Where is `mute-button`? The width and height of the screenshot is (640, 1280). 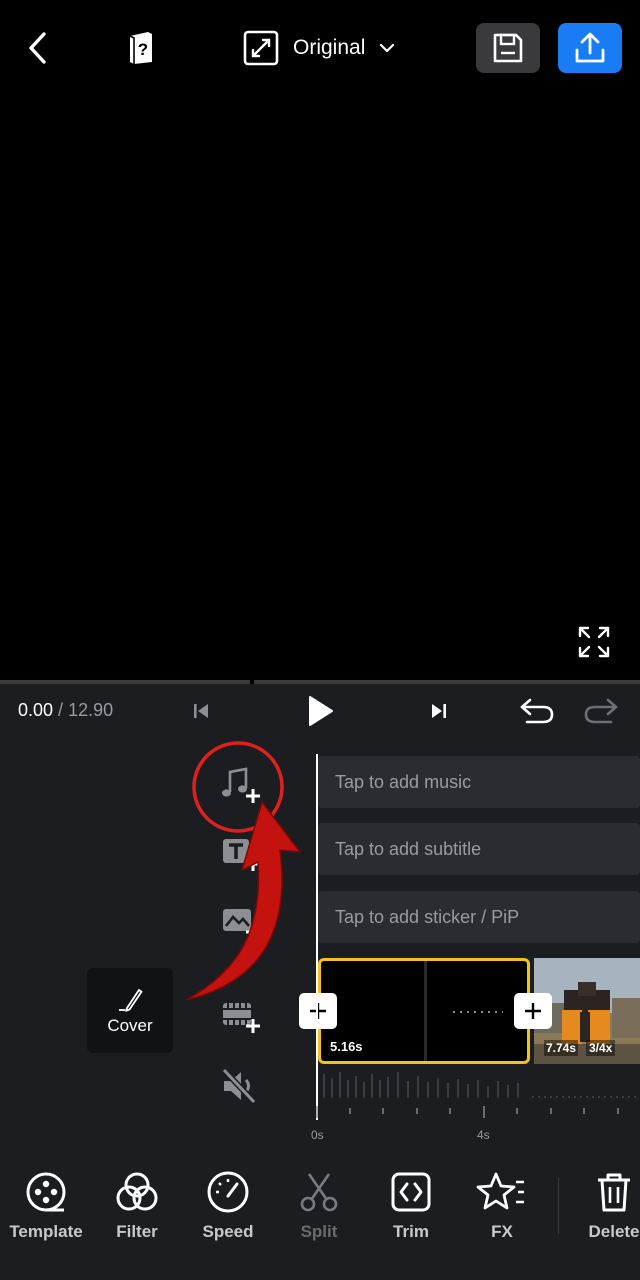 mute-button is located at coordinates (239, 1086).